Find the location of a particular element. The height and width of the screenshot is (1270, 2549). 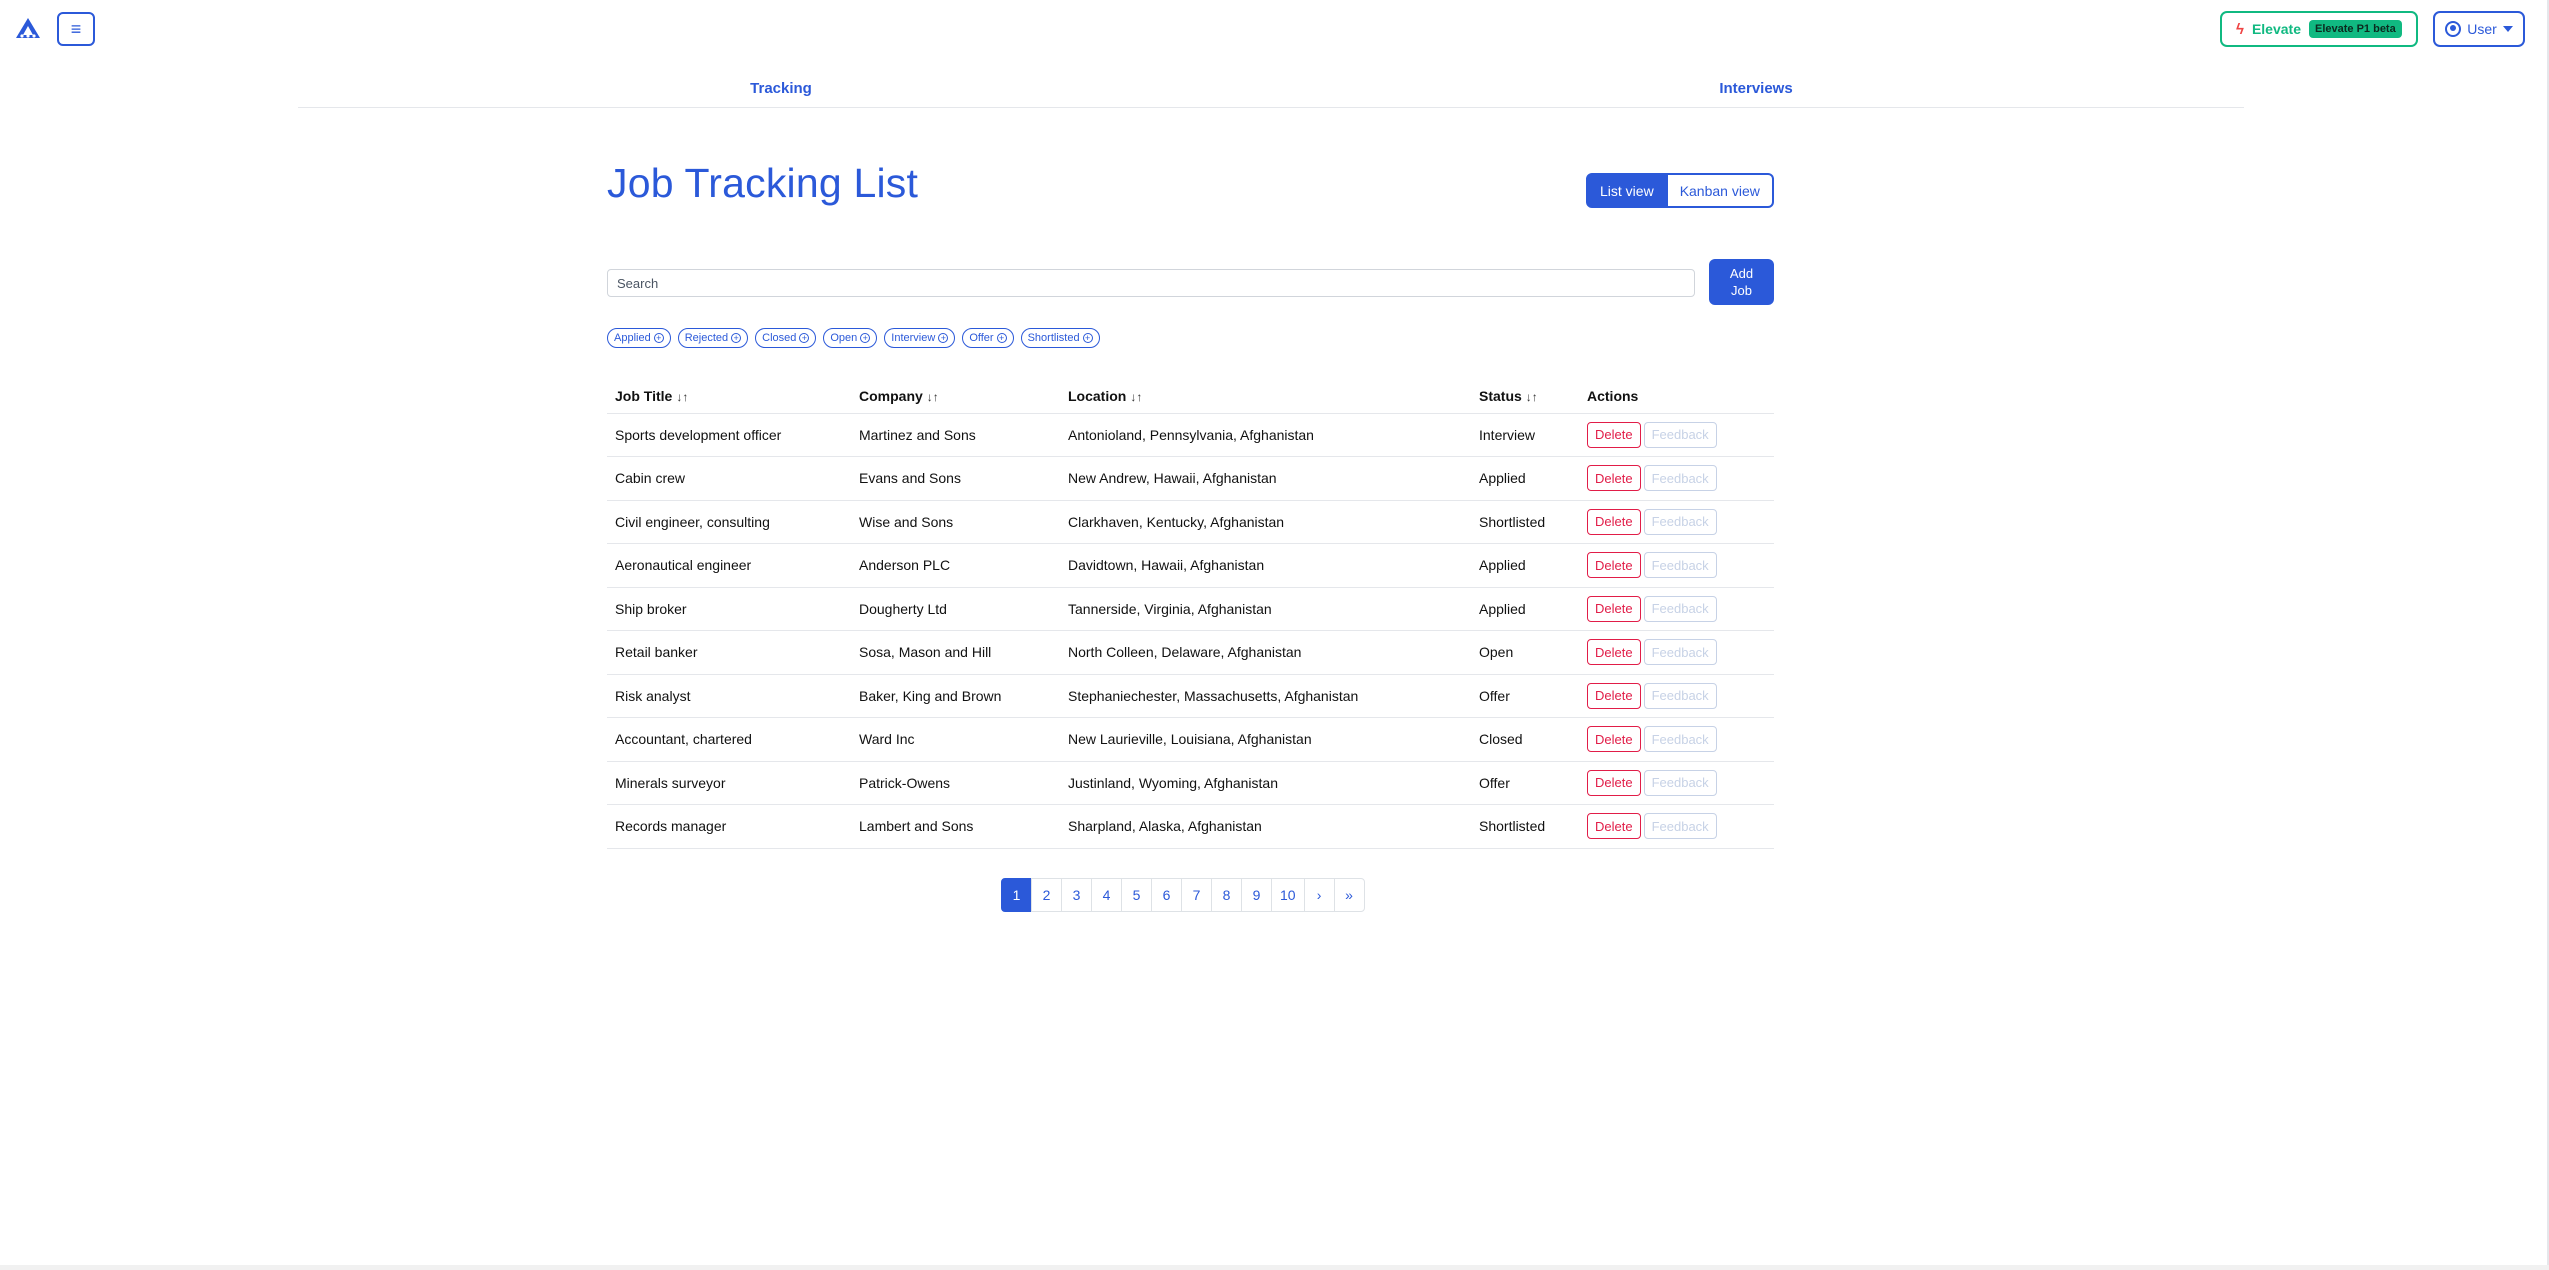

cell-location: Davidtown, Hawaii, Afghanistan is located at coordinates (1265, 565).